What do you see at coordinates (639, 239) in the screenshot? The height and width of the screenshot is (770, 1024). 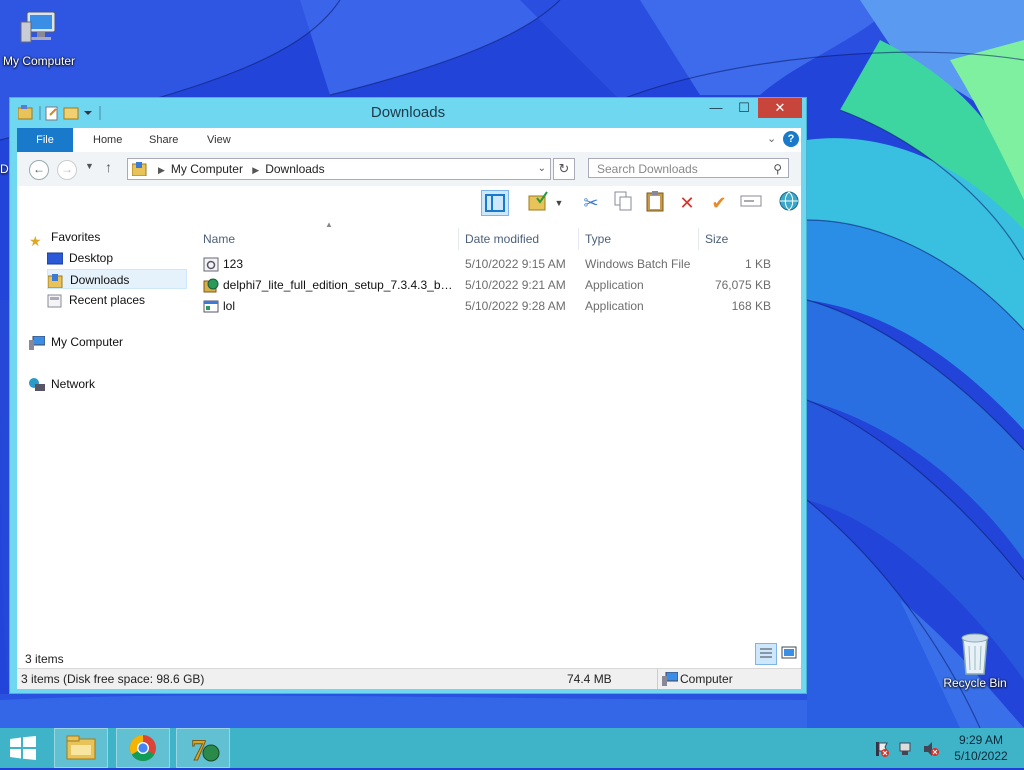 I see `column-header-type: Type` at bounding box center [639, 239].